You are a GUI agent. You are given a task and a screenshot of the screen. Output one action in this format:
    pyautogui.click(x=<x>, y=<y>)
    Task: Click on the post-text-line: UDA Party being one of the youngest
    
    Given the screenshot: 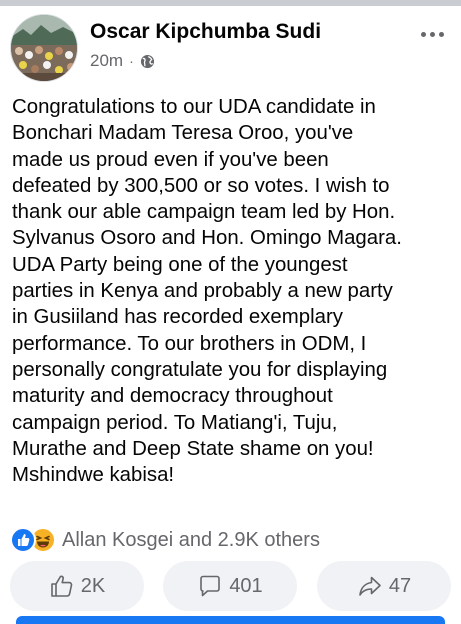 What is the action you would take?
    pyautogui.click(x=180, y=264)
    